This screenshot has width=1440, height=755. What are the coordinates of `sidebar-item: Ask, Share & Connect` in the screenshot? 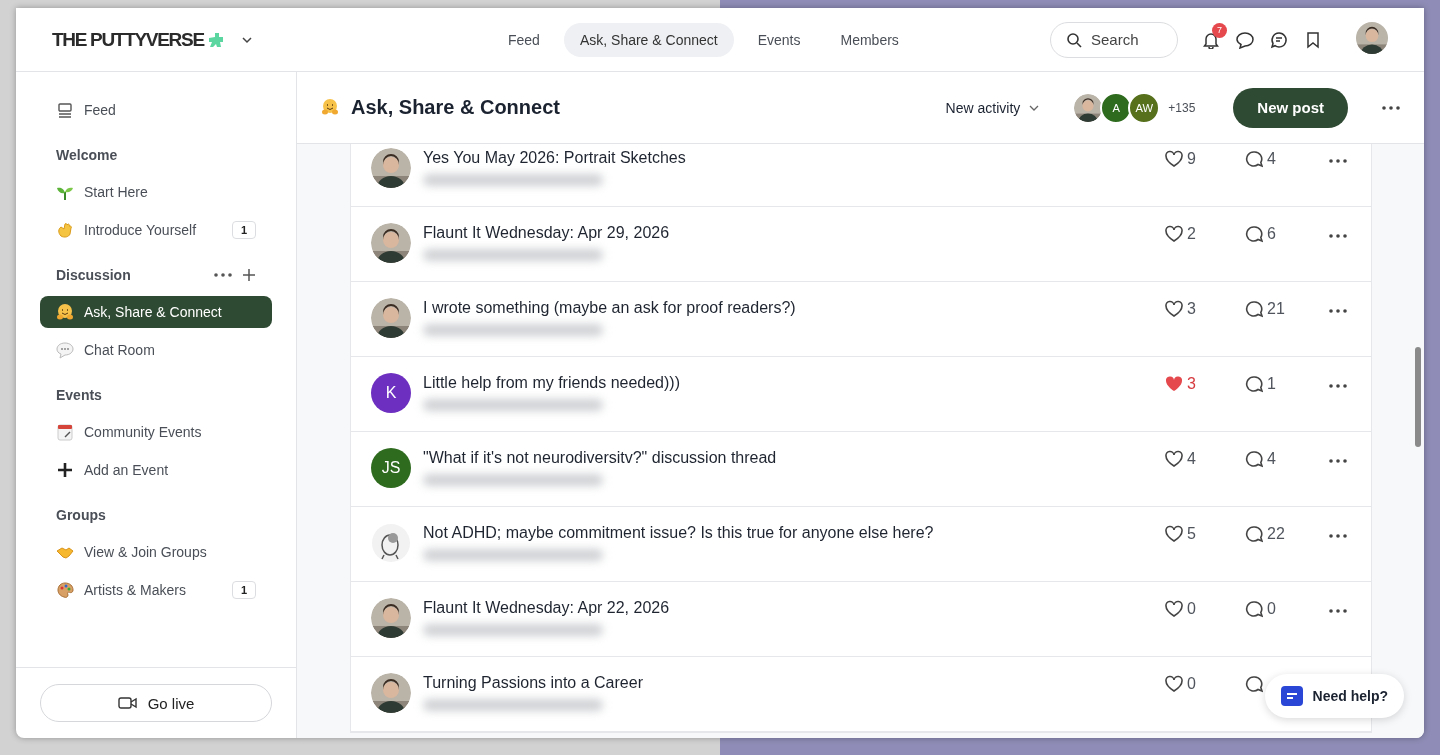 It's located at (156, 312).